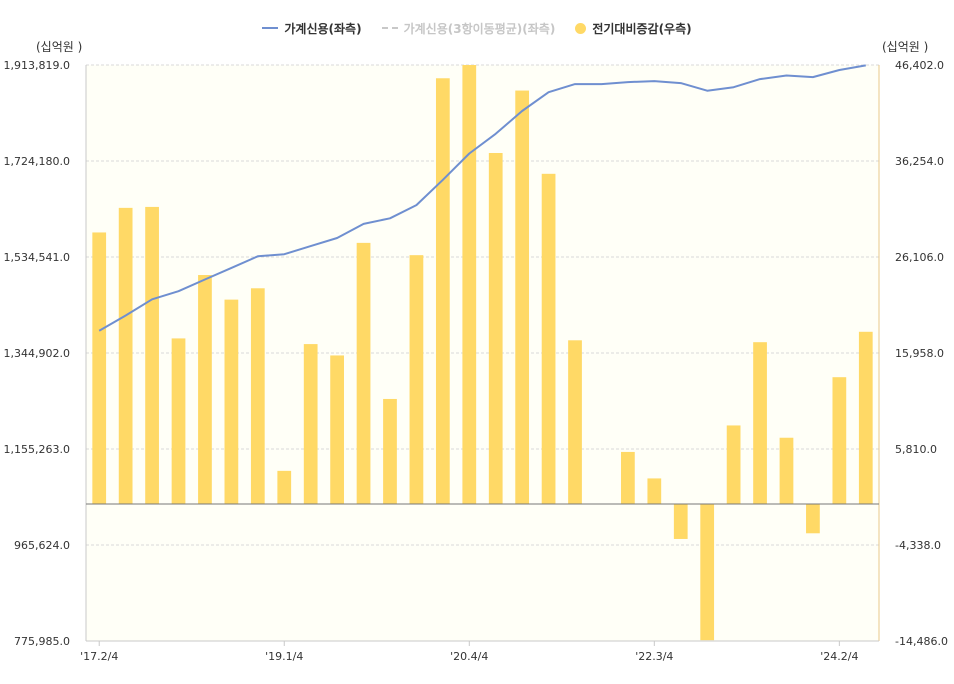 The image size is (954, 684). What do you see at coordinates (919, 65) in the screenshot?
I see `y-right-tick-label: 46,402.0` at bounding box center [919, 65].